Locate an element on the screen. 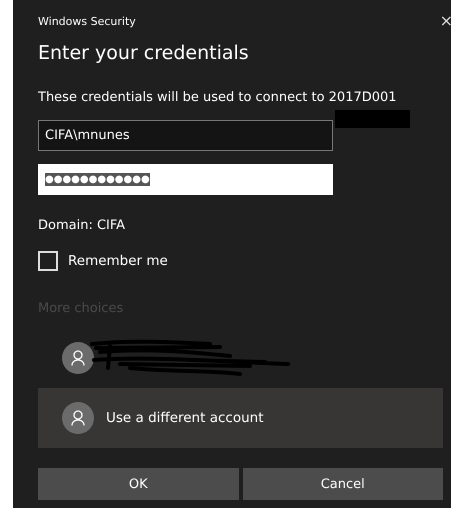 The width and height of the screenshot is (451, 511). window-title: Windows Security is located at coordinates (87, 21).